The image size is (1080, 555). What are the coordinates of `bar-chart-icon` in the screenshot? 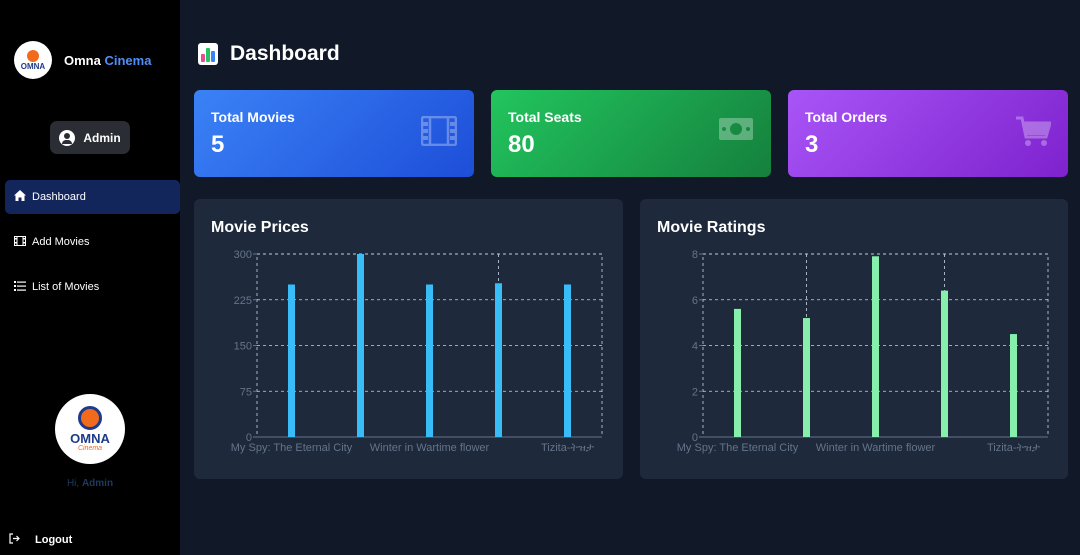 It's located at (208, 54).